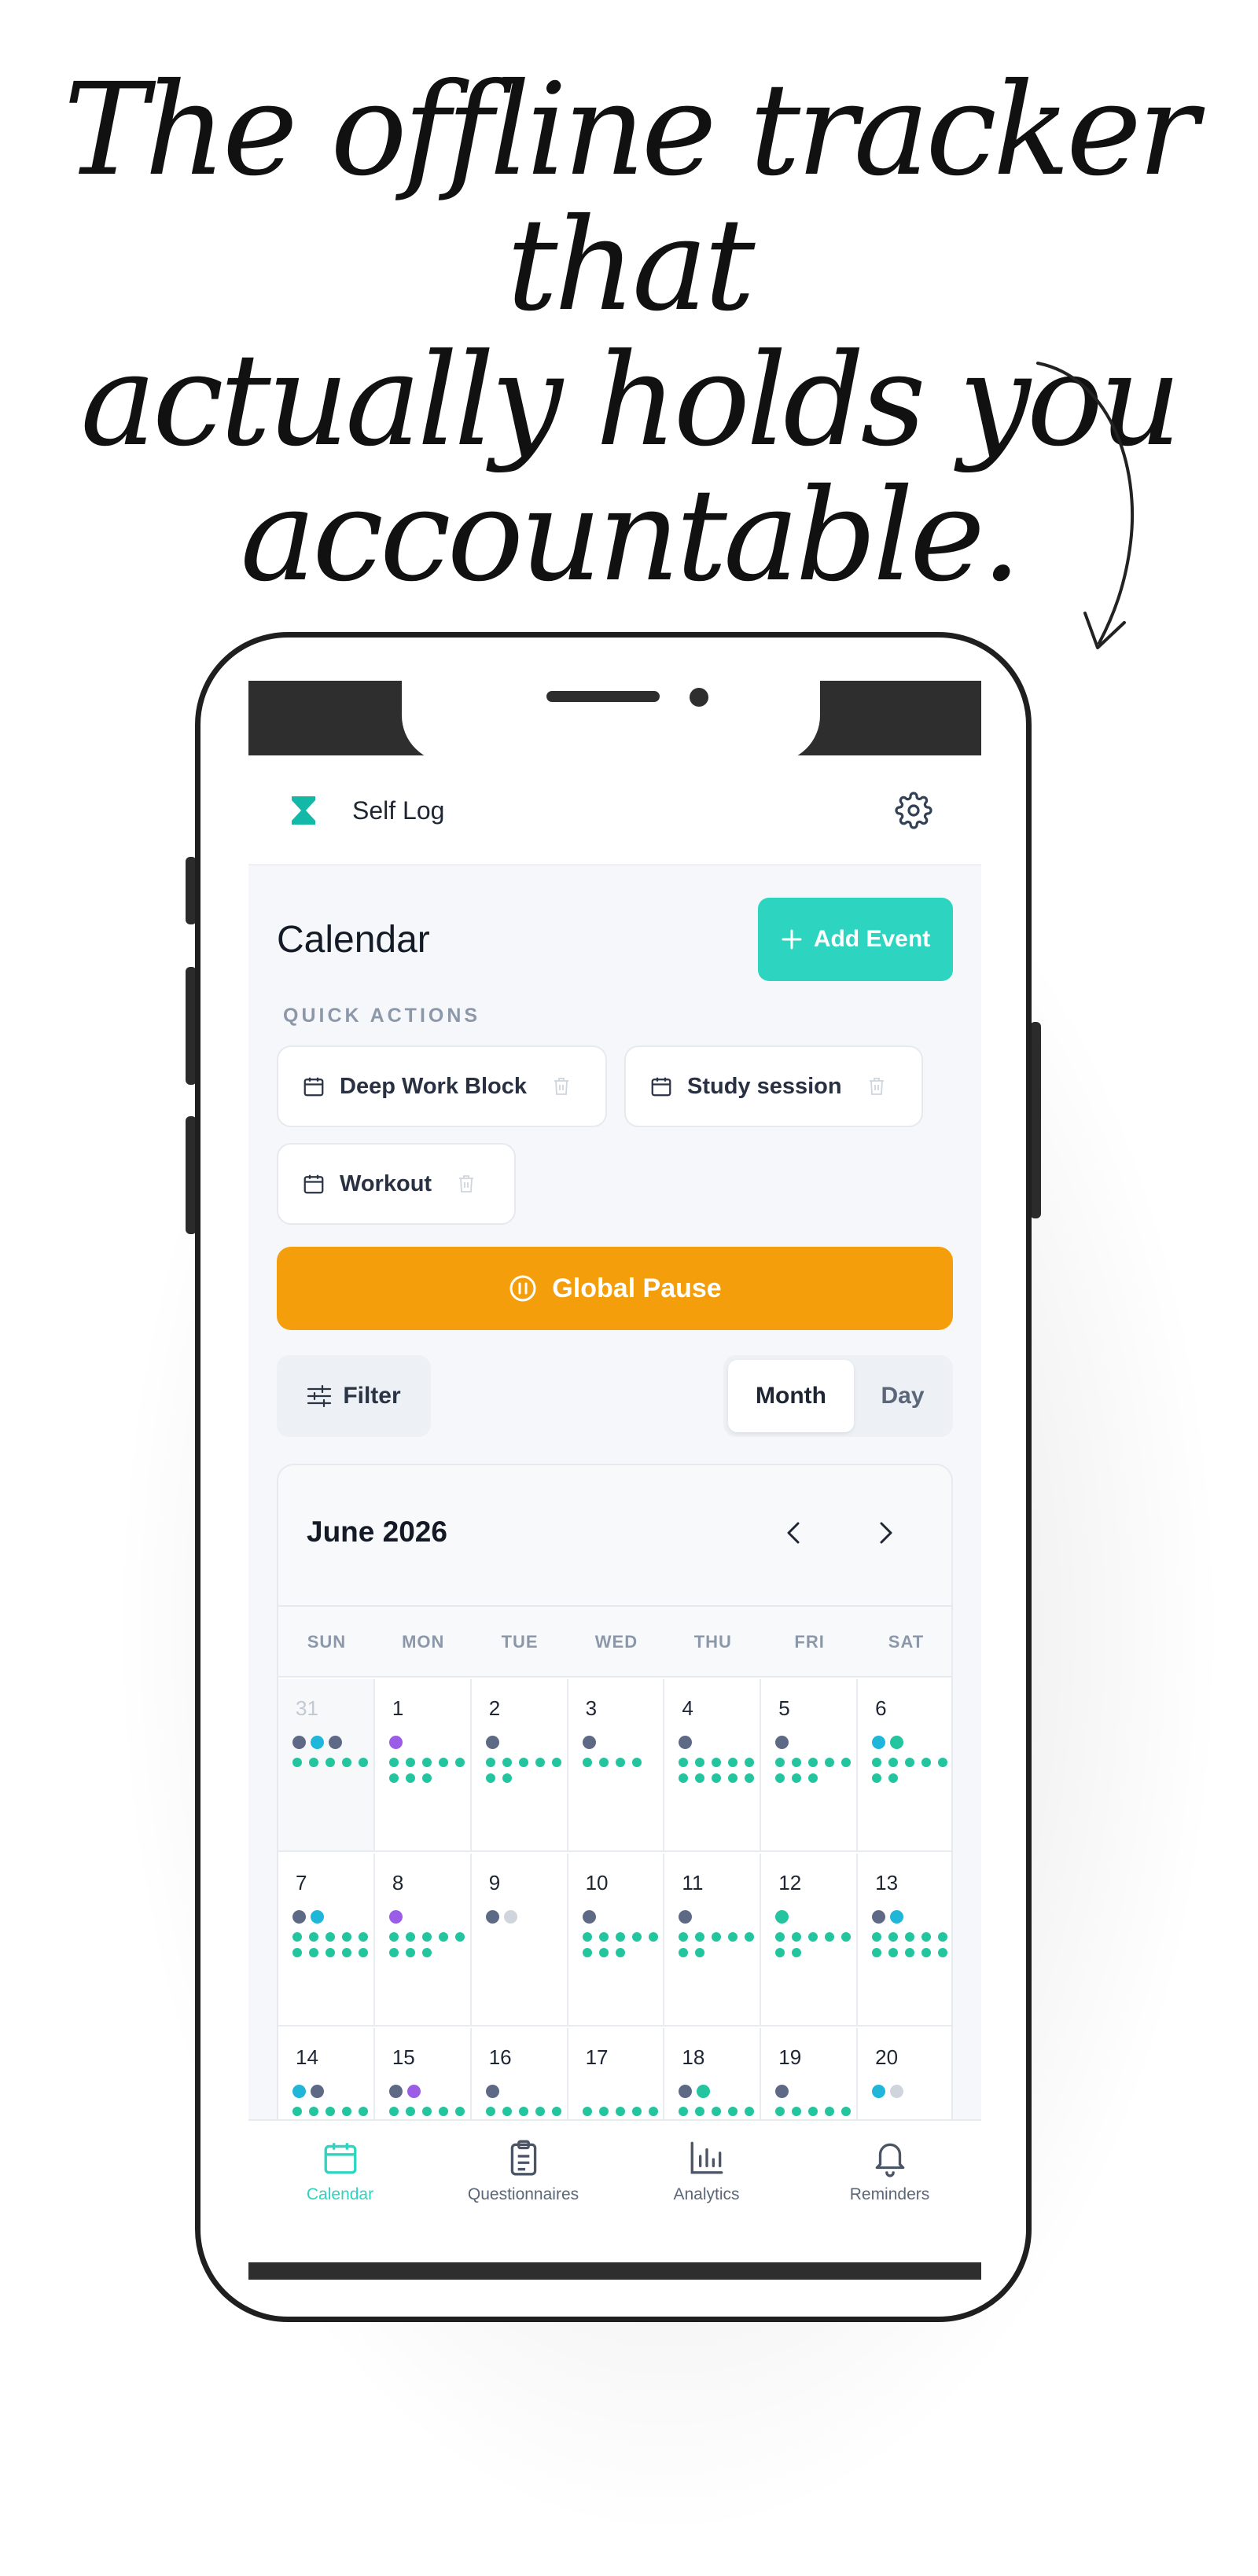  Describe the element at coordinates (519, 1765) in the screenshot. I see `calendar-day-cell: 2` at that location.